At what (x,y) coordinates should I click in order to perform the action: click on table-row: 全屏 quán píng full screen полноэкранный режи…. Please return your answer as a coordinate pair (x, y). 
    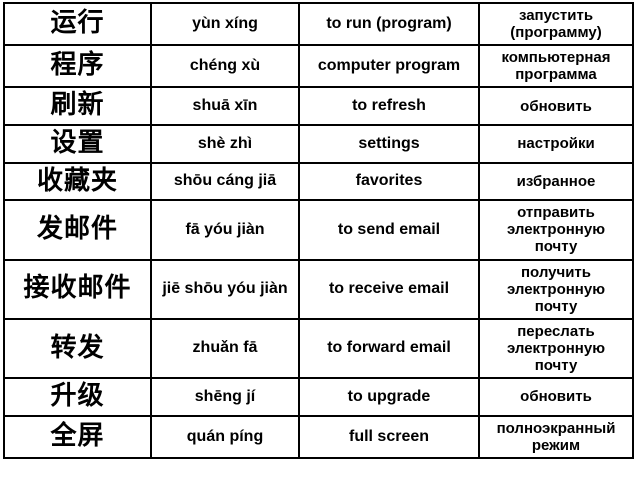
    Looking at the image, I should click on (318, 436).